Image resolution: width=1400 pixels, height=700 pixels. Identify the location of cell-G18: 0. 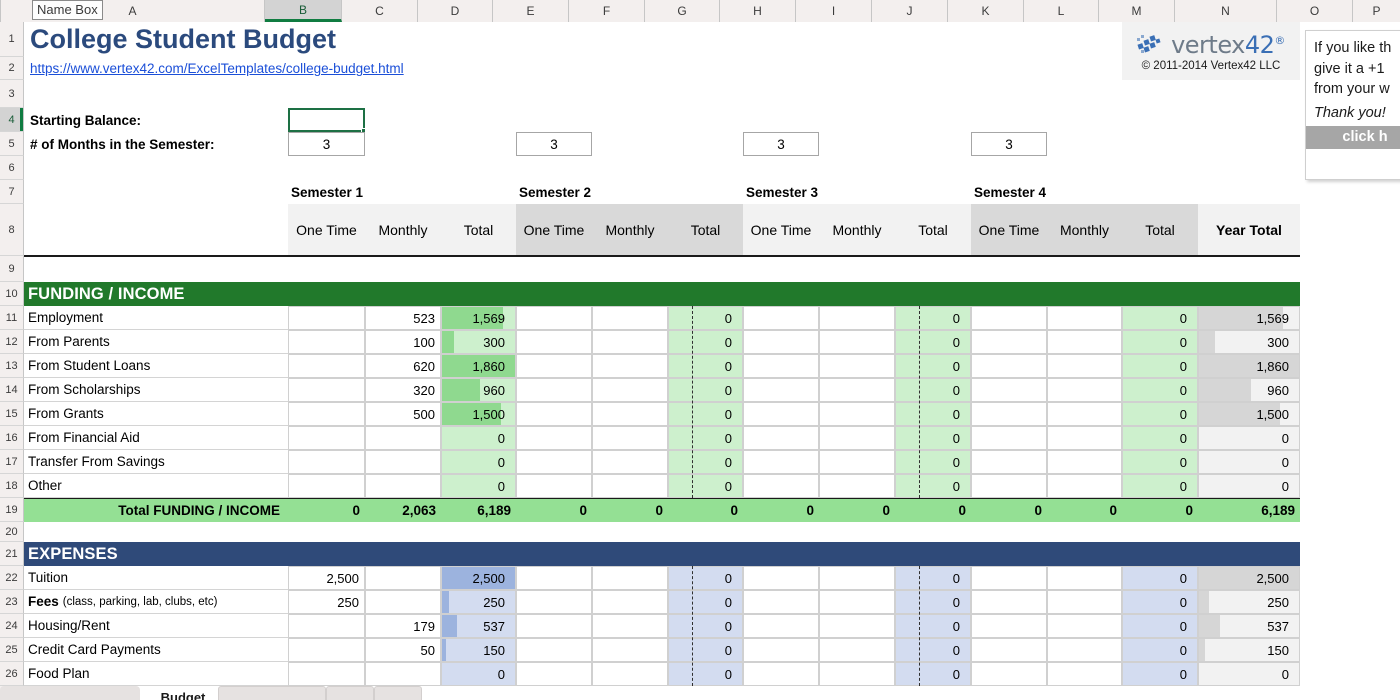
(705, 486).